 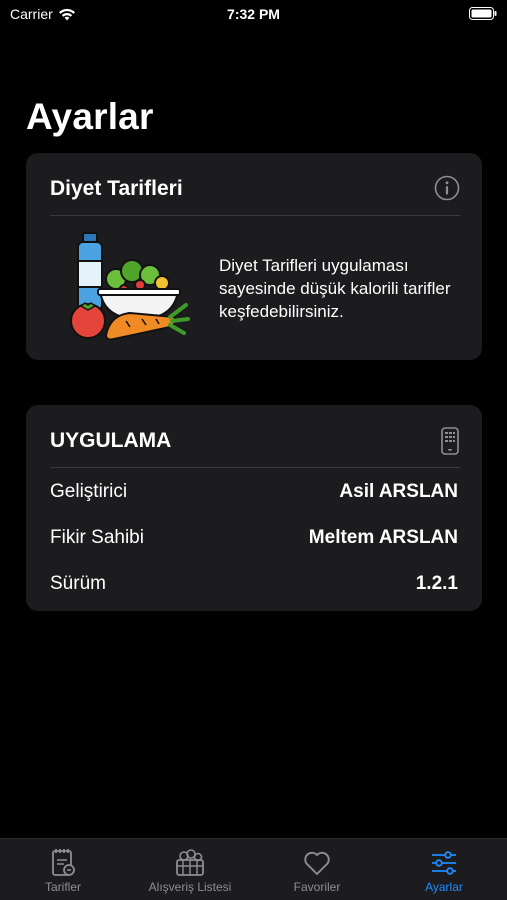 I want to click on row-value: 1.2.1, so click(x=436, y=583).